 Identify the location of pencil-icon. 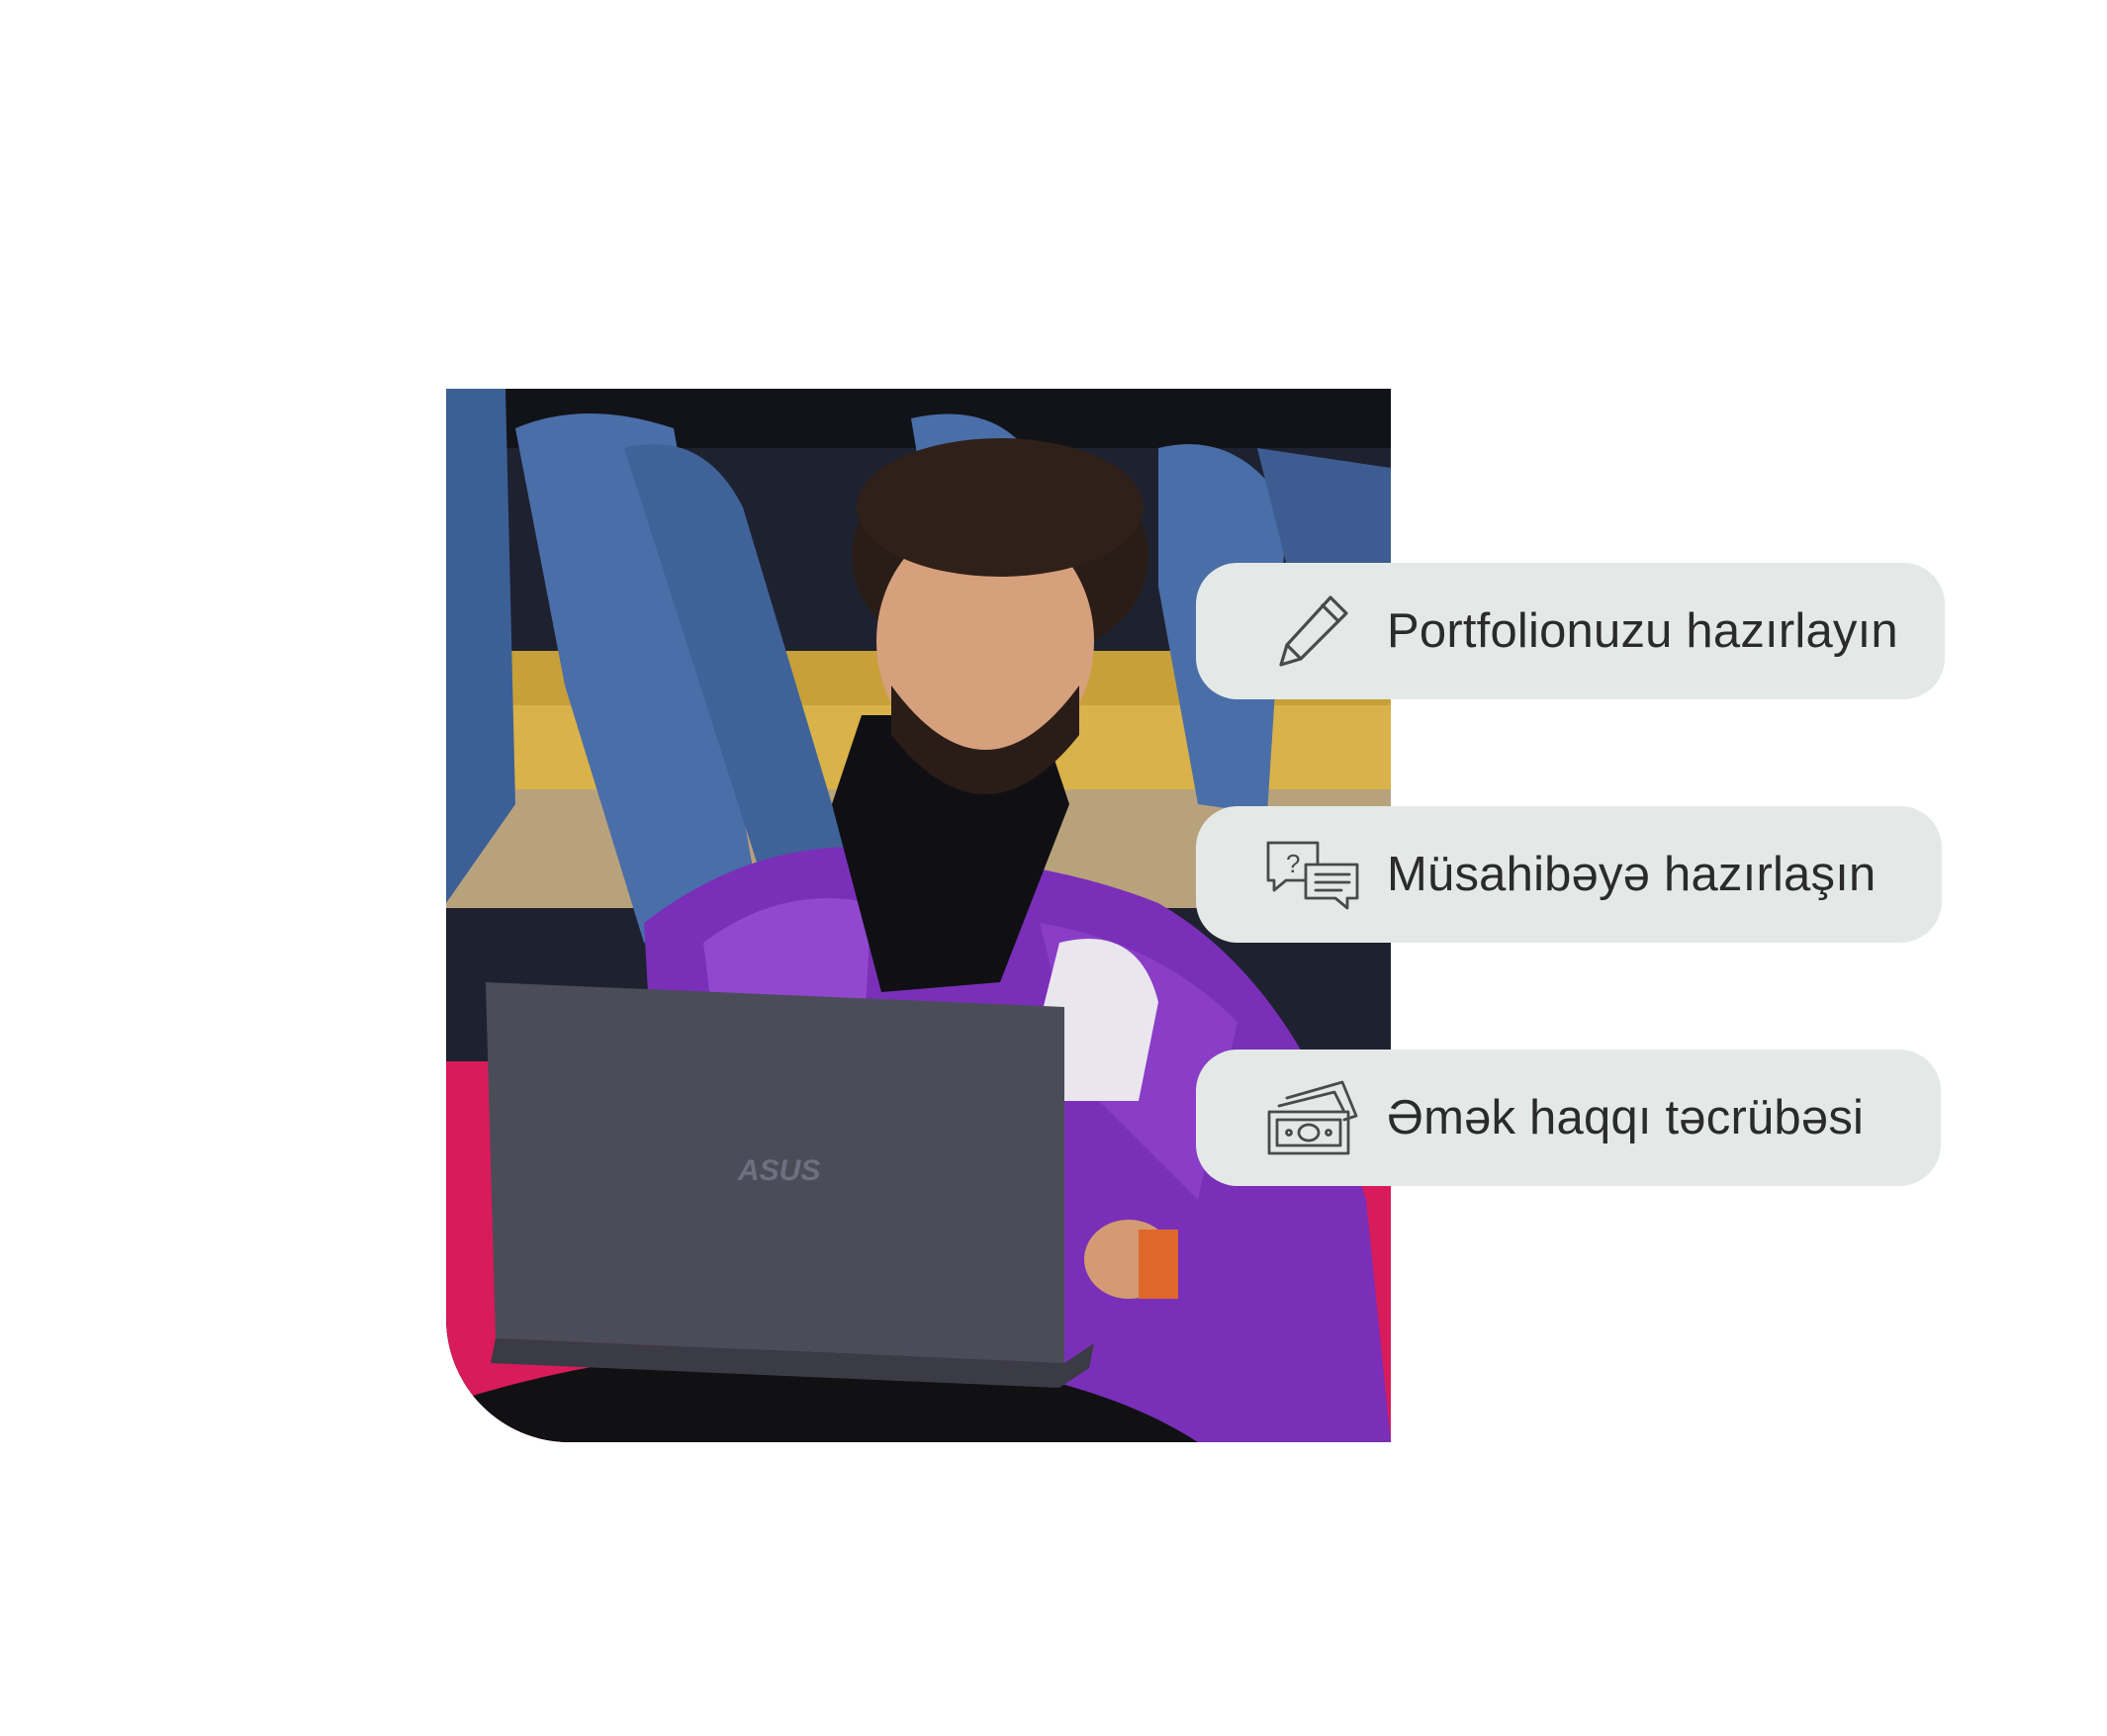
(1312, 631).